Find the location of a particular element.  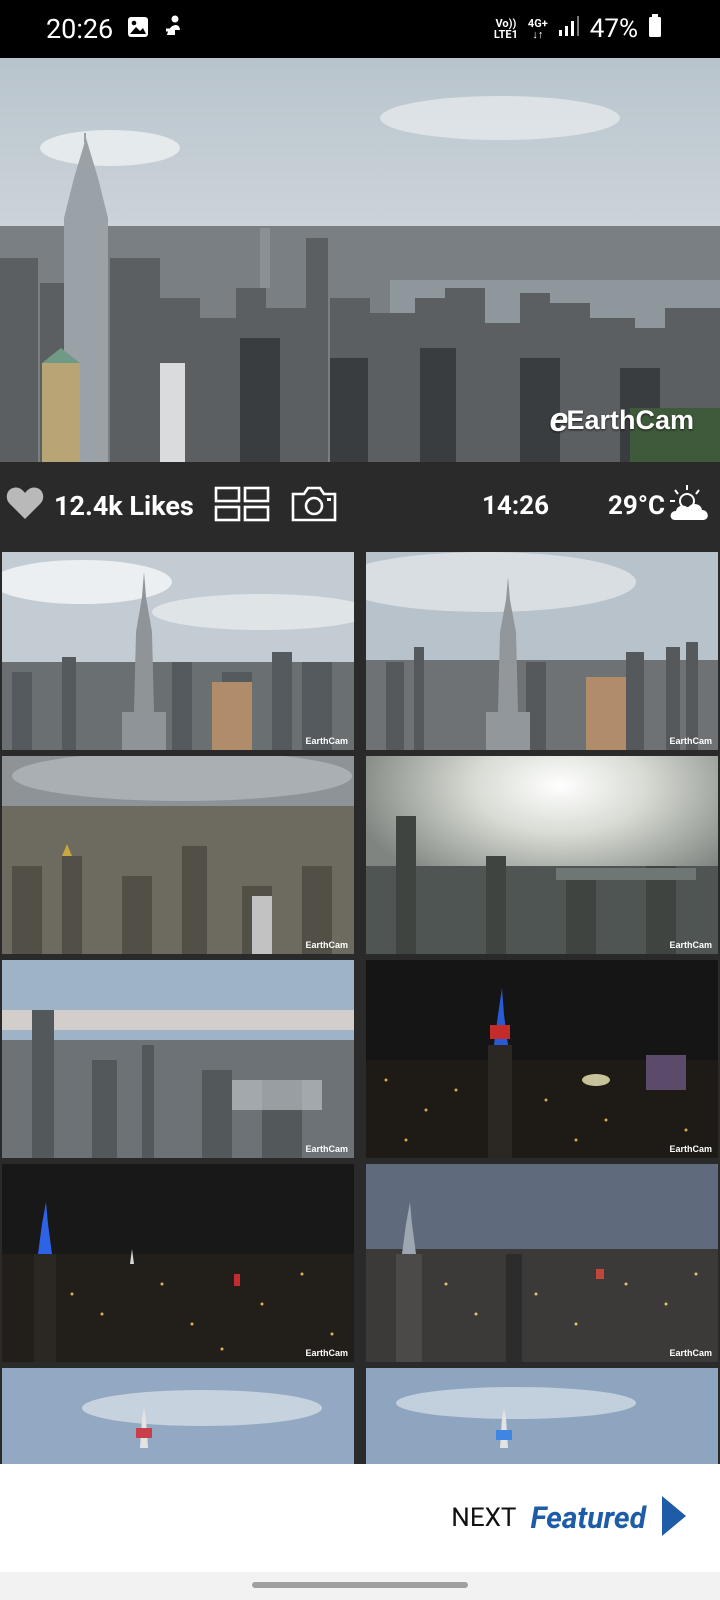

image-icon is located at coordinates (138, 29).